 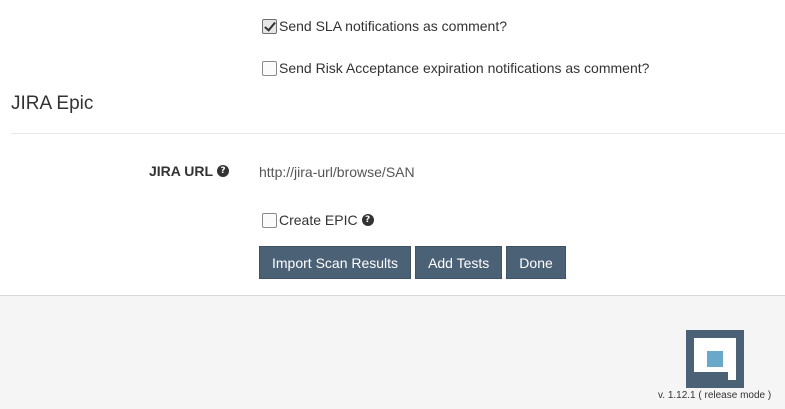 What do you see at coordinates (335, 262) in the screenshot?
I see `import-scan-results-button: Import Scan Results` at bounding box center [335, 262].